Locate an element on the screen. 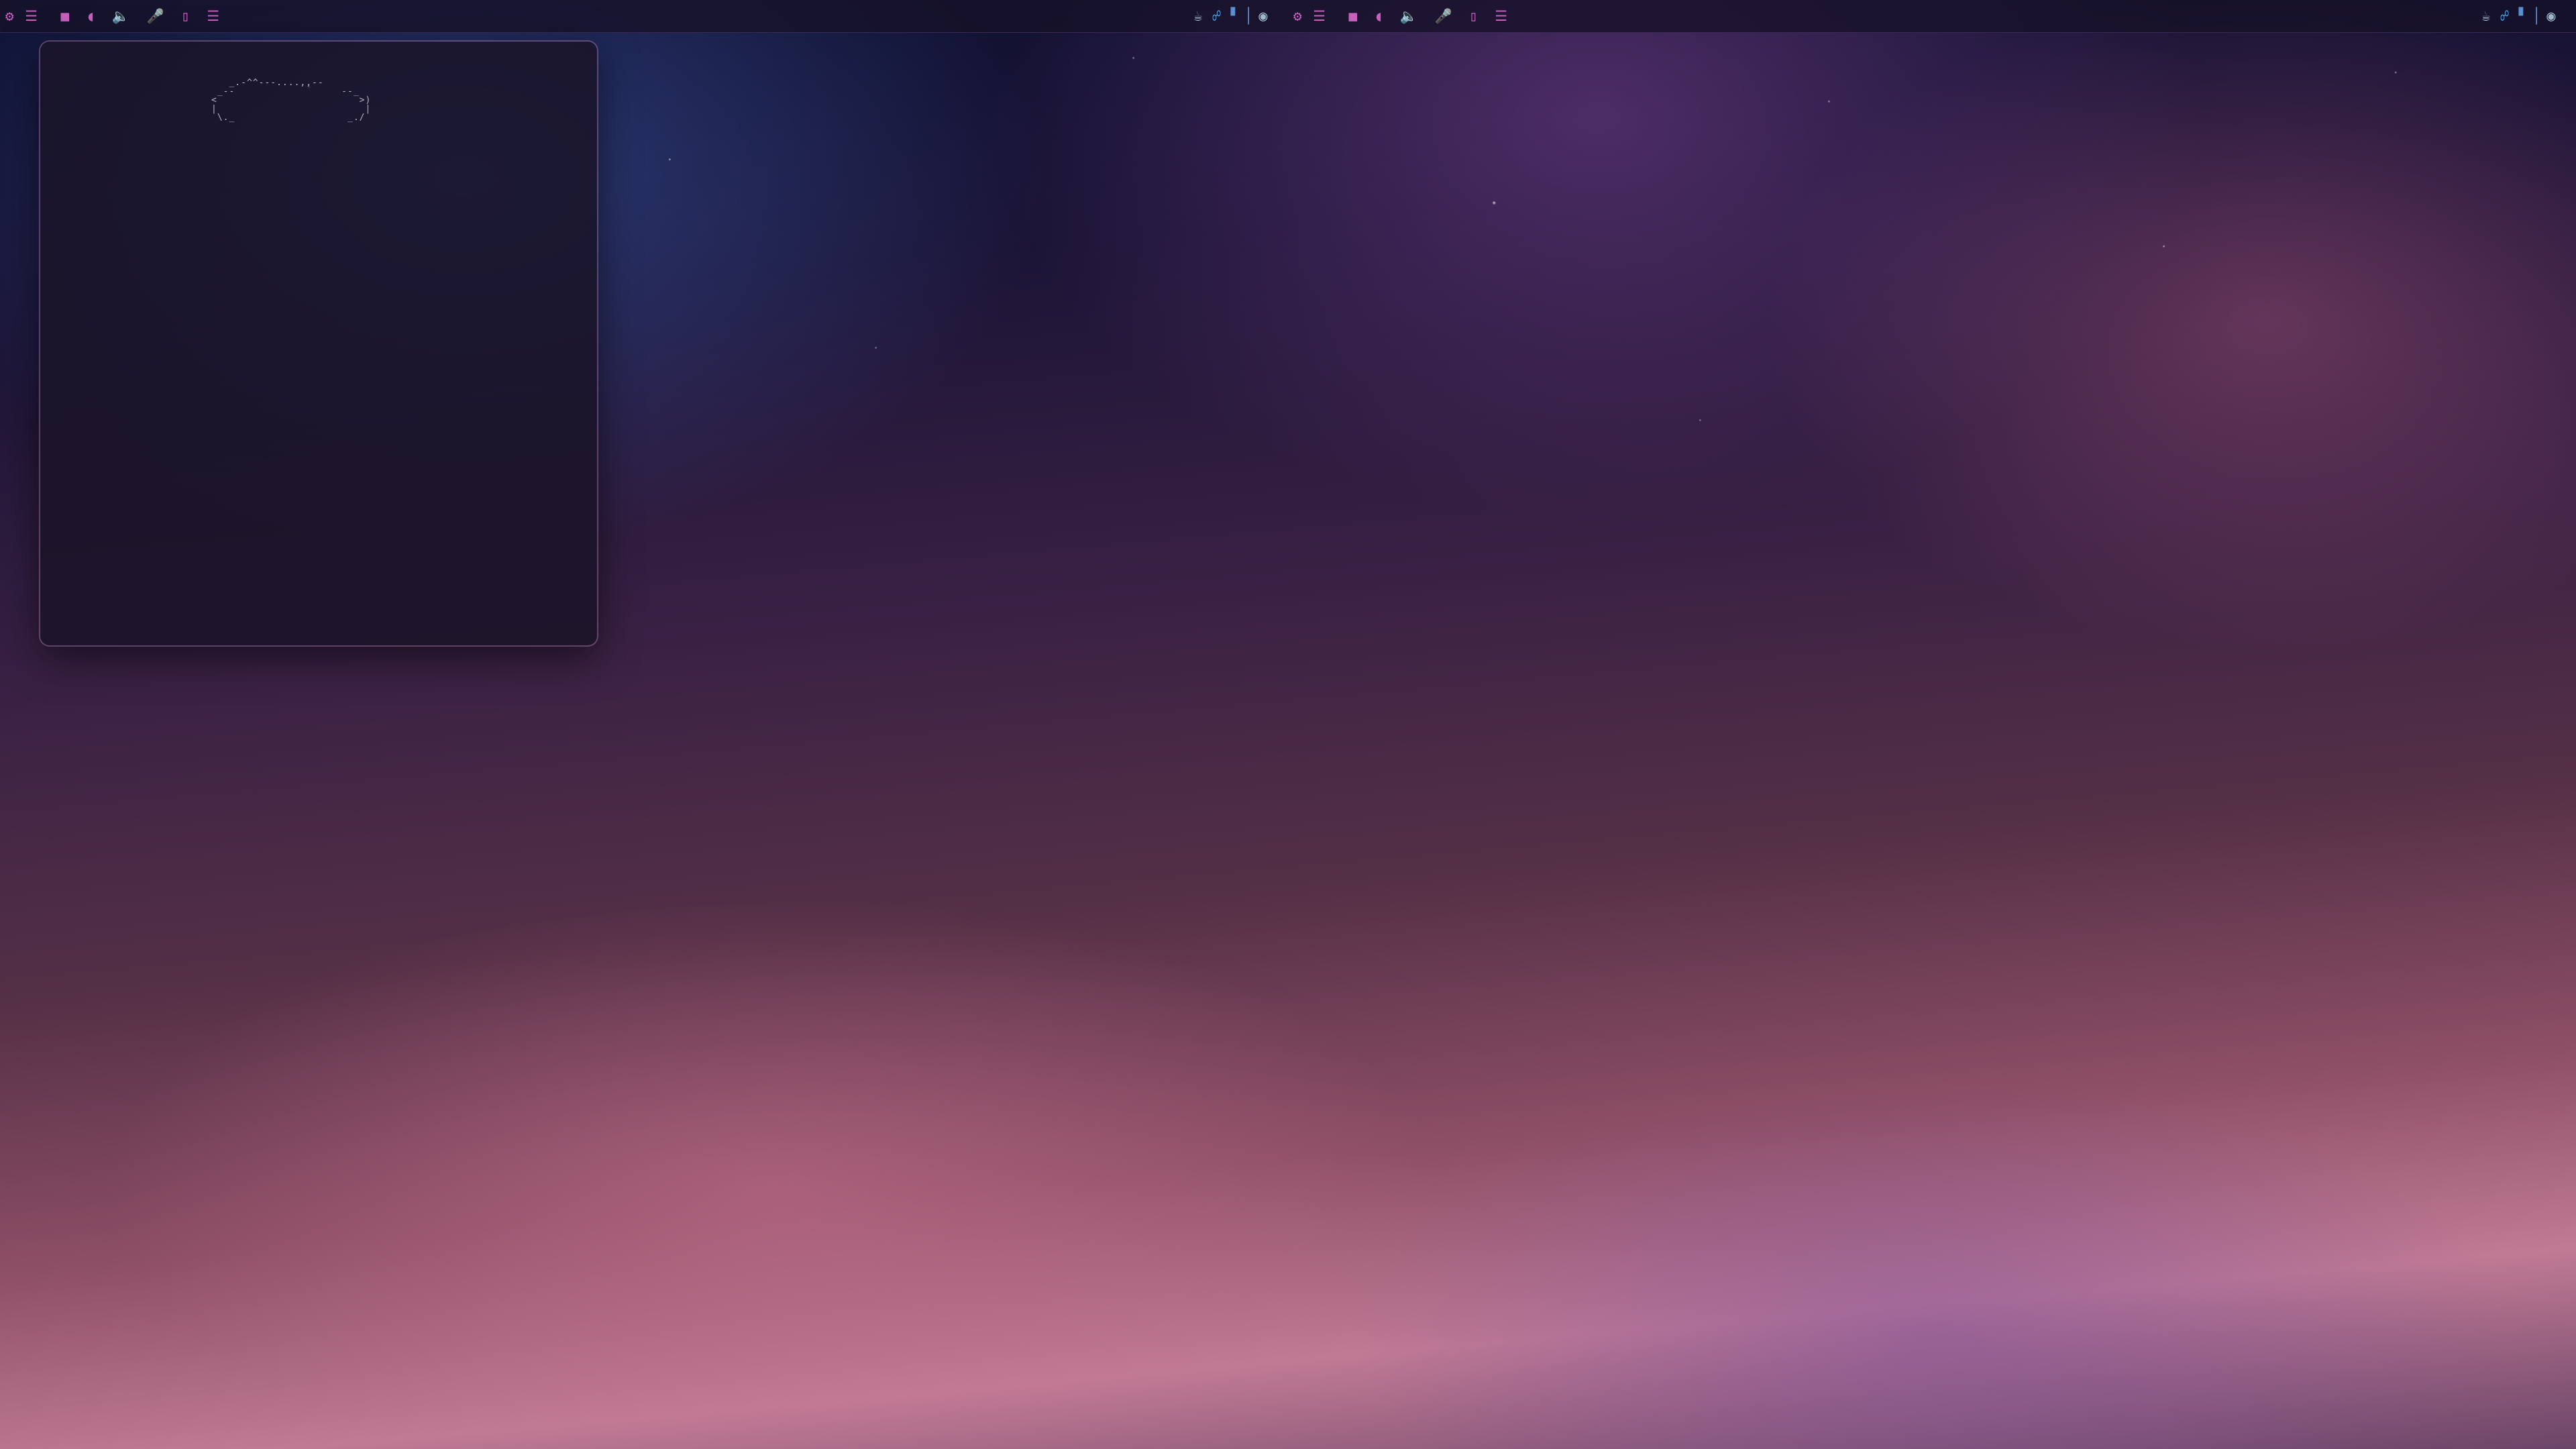  workspace-indicator: ☰ is located at coordinates (34, 16).